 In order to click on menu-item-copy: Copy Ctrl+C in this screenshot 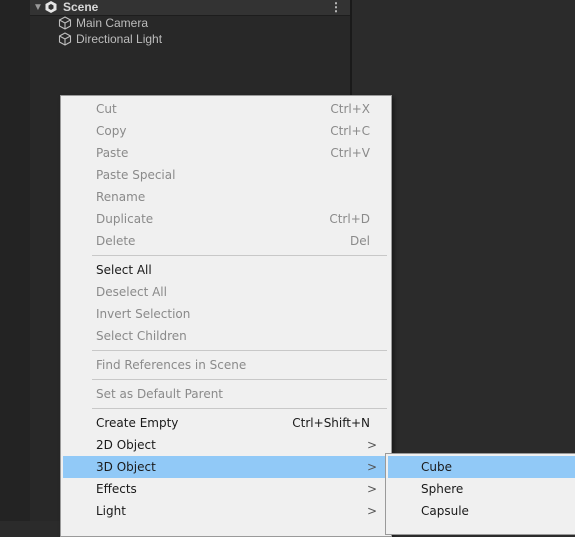, I will do `click(225, 131)`.